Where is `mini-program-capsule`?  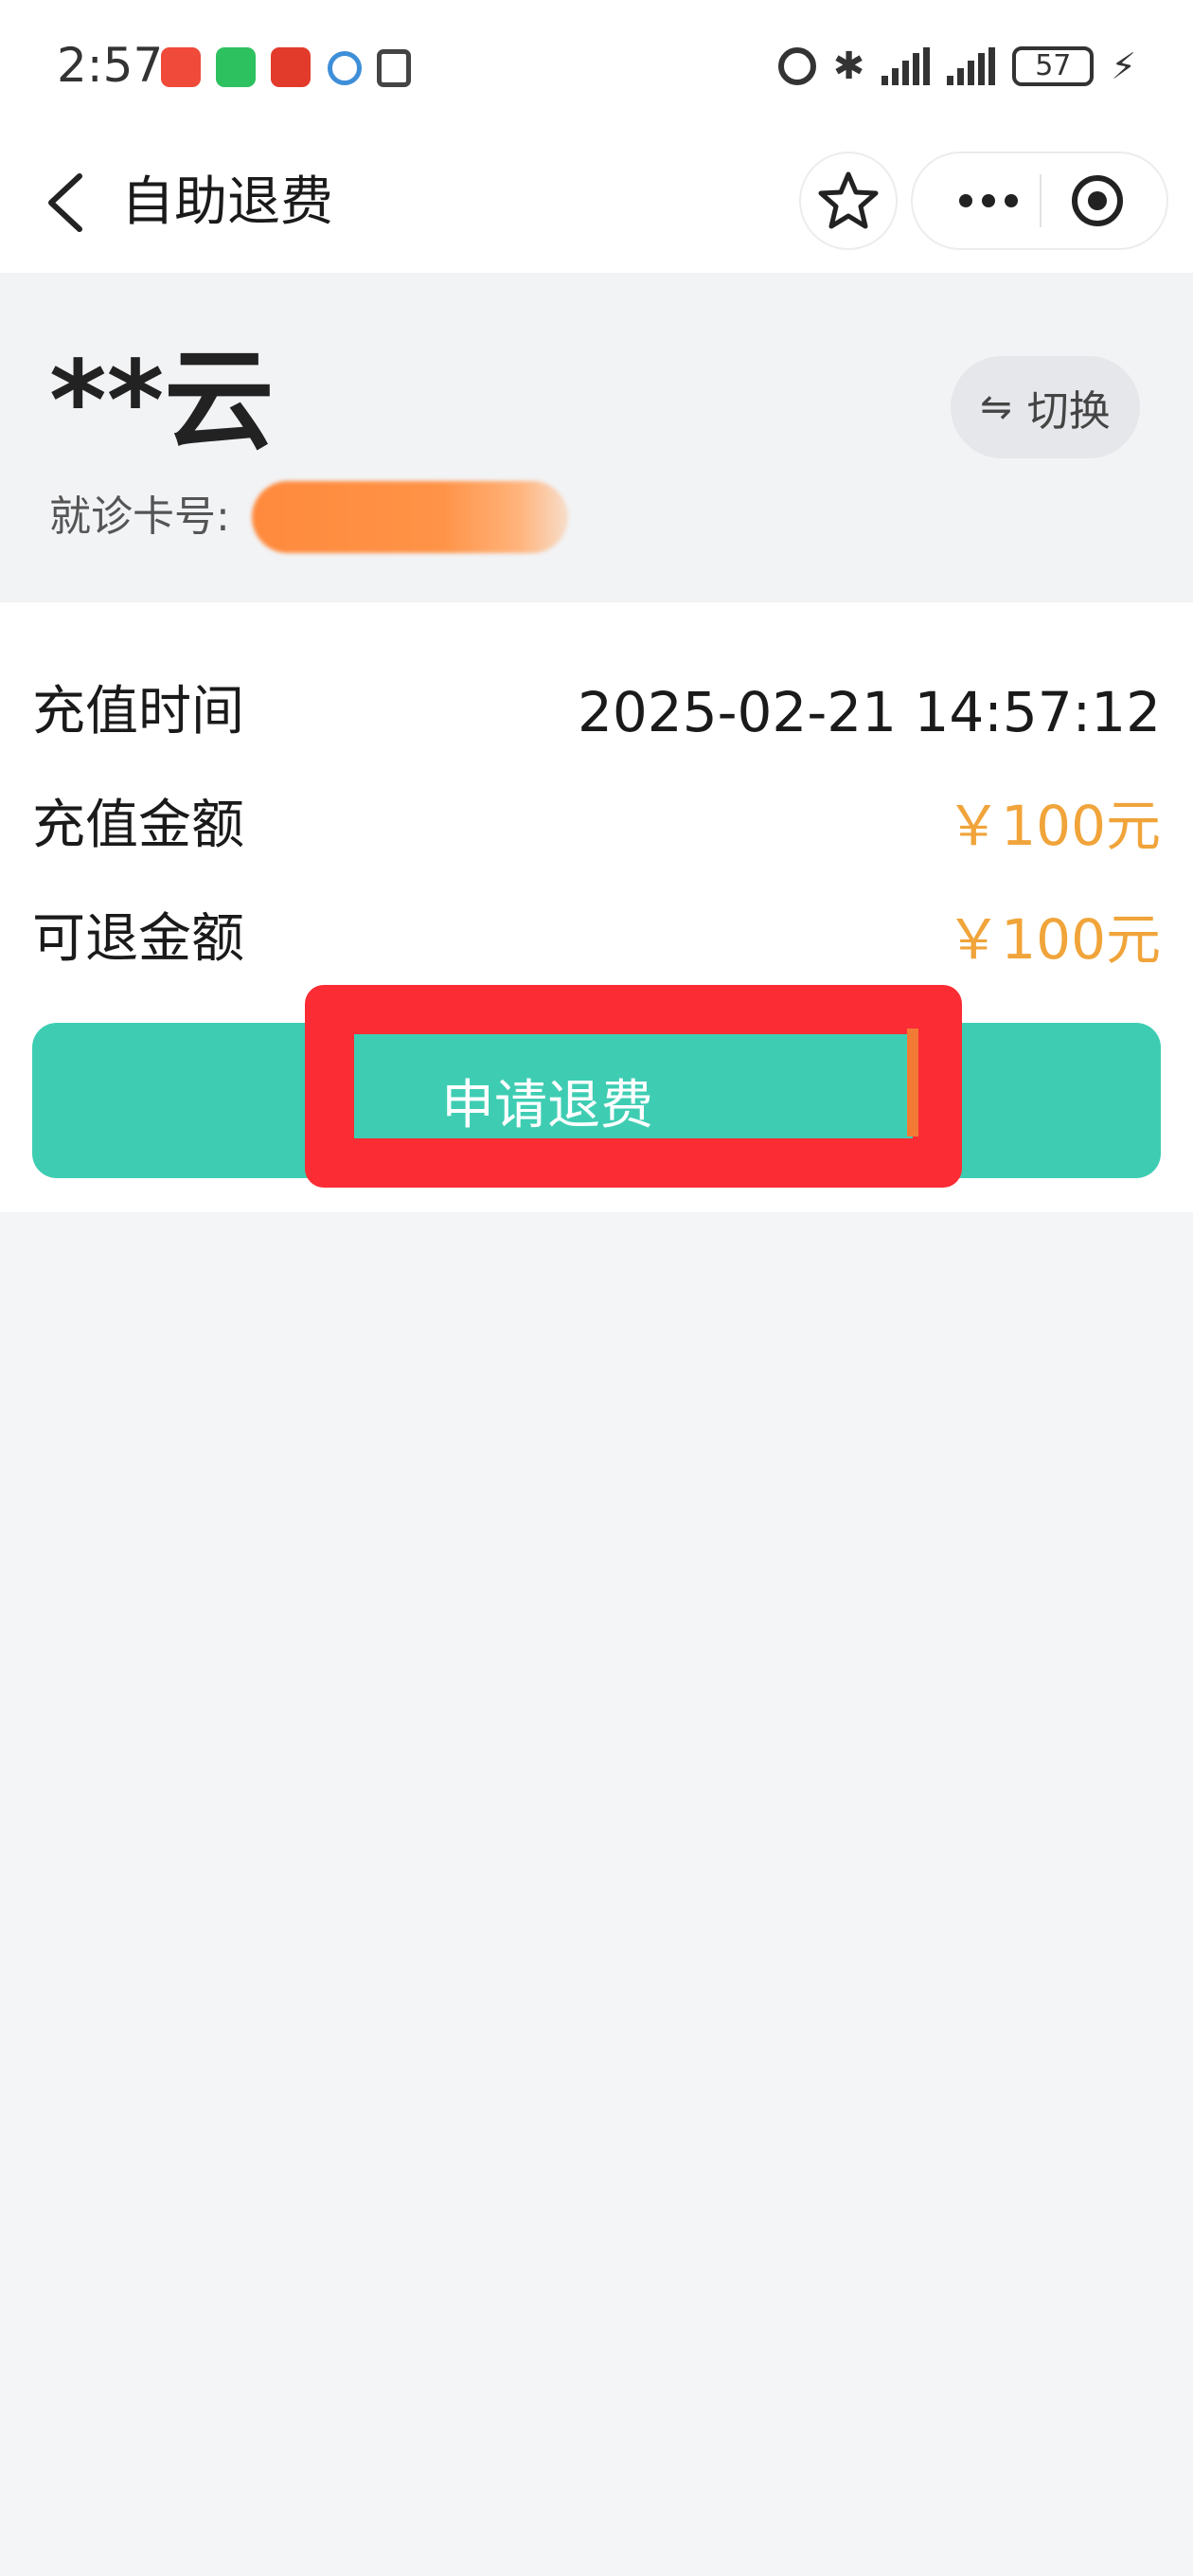 mini-program-capsule is located at coordinates (1039, 200).